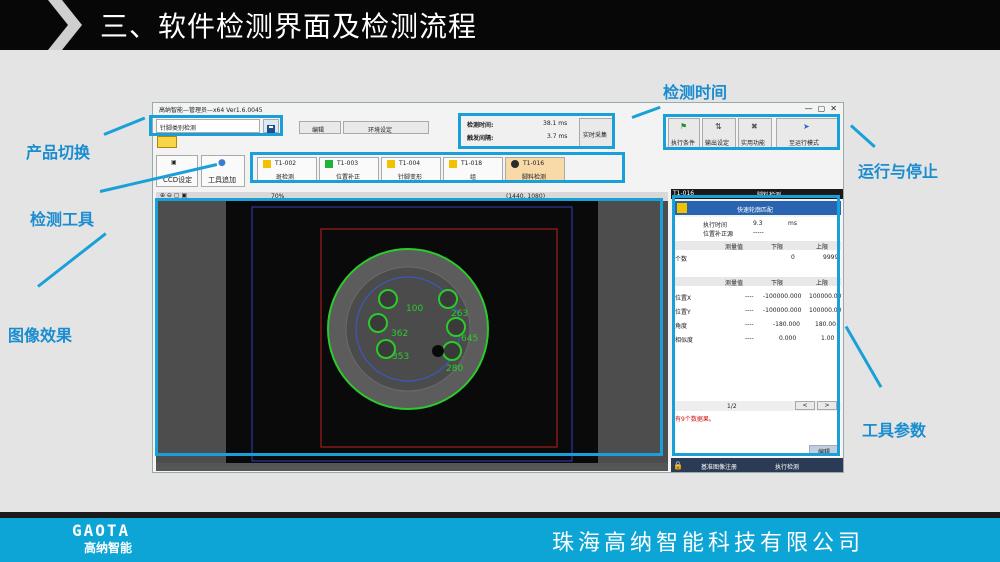 This screenshot has height=562, width=1000. Describe the element at coordinates (437, 167) in the screenshot. I see `callout-detect-tool` at that location.